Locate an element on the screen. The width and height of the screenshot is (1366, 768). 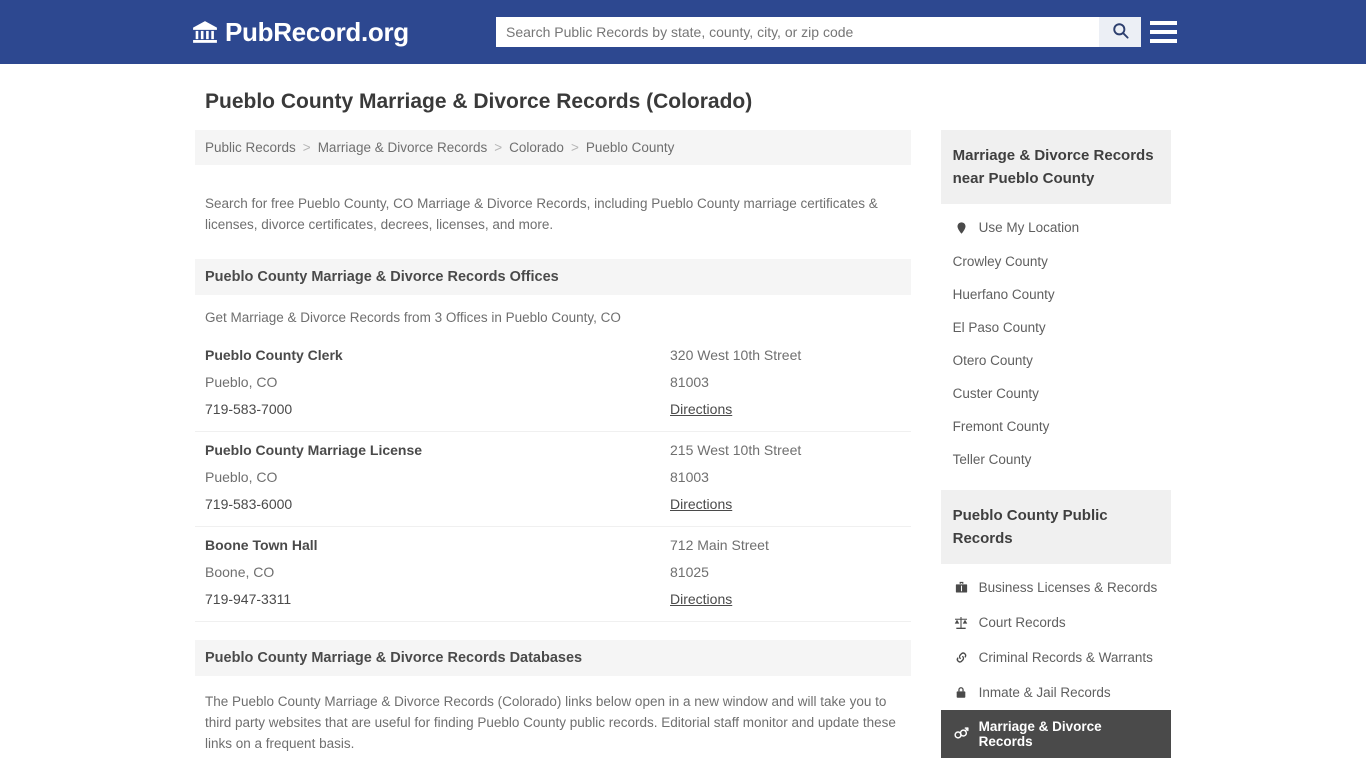
office-zip: 81025 is located at coordinates (689, 571).